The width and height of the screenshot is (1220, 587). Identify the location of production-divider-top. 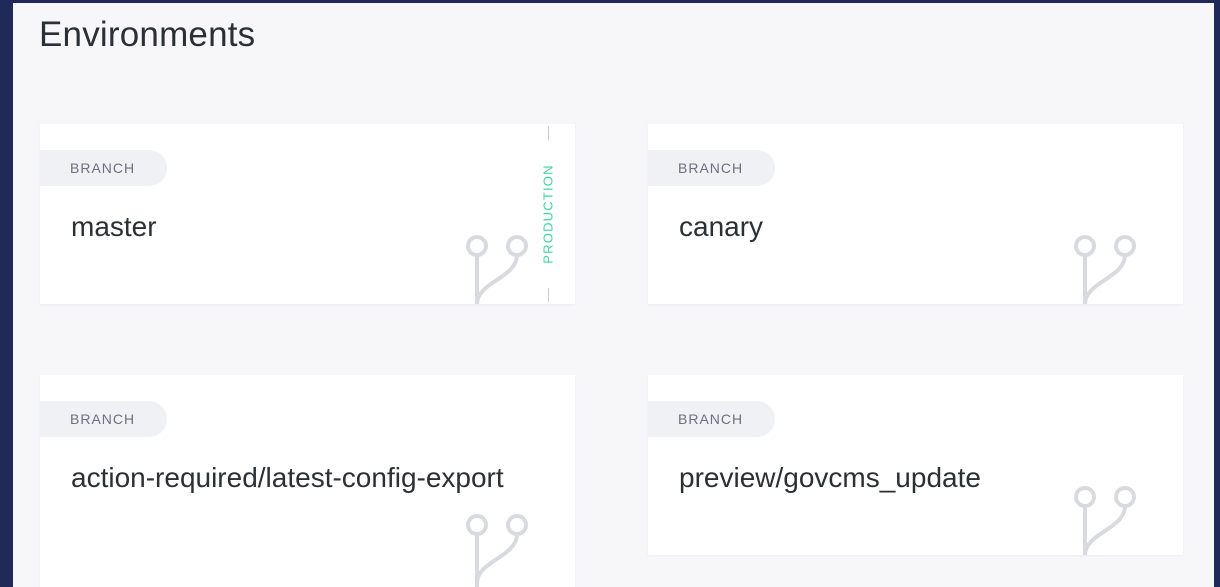
(548, 133).